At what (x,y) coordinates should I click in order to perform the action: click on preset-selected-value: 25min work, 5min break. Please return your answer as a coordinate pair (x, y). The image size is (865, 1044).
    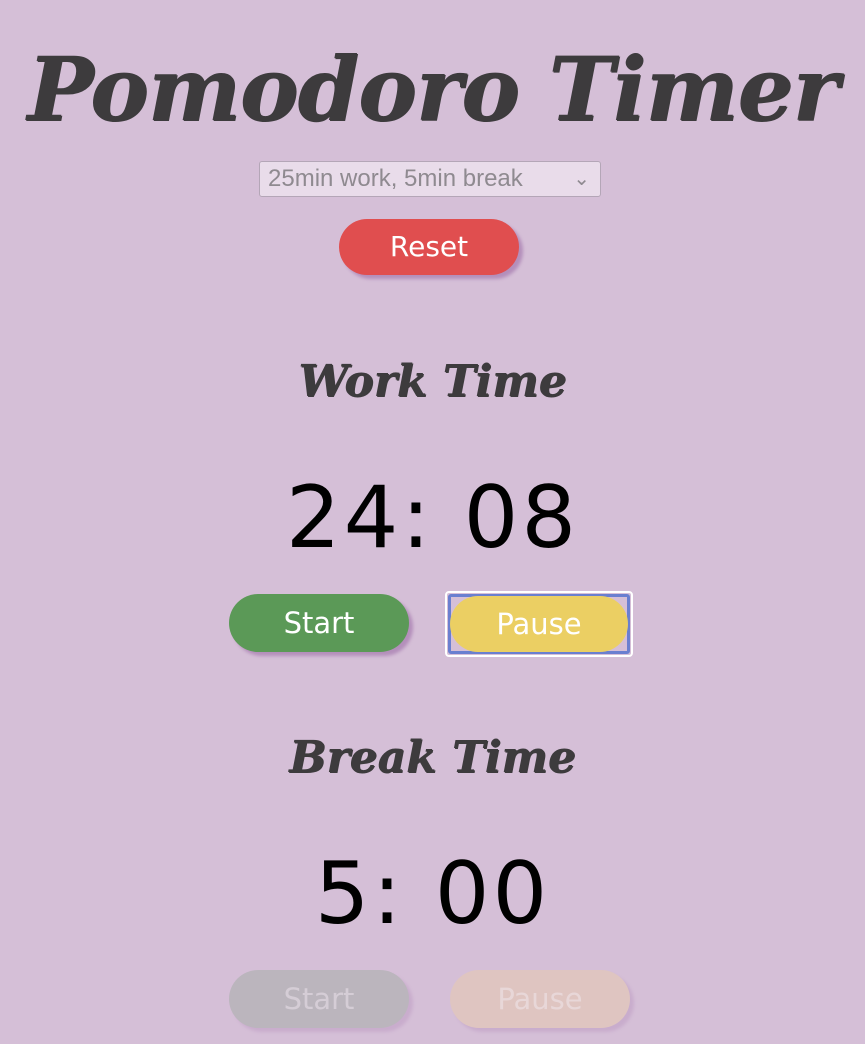
    Looking at the image, I should click on (395, 178).